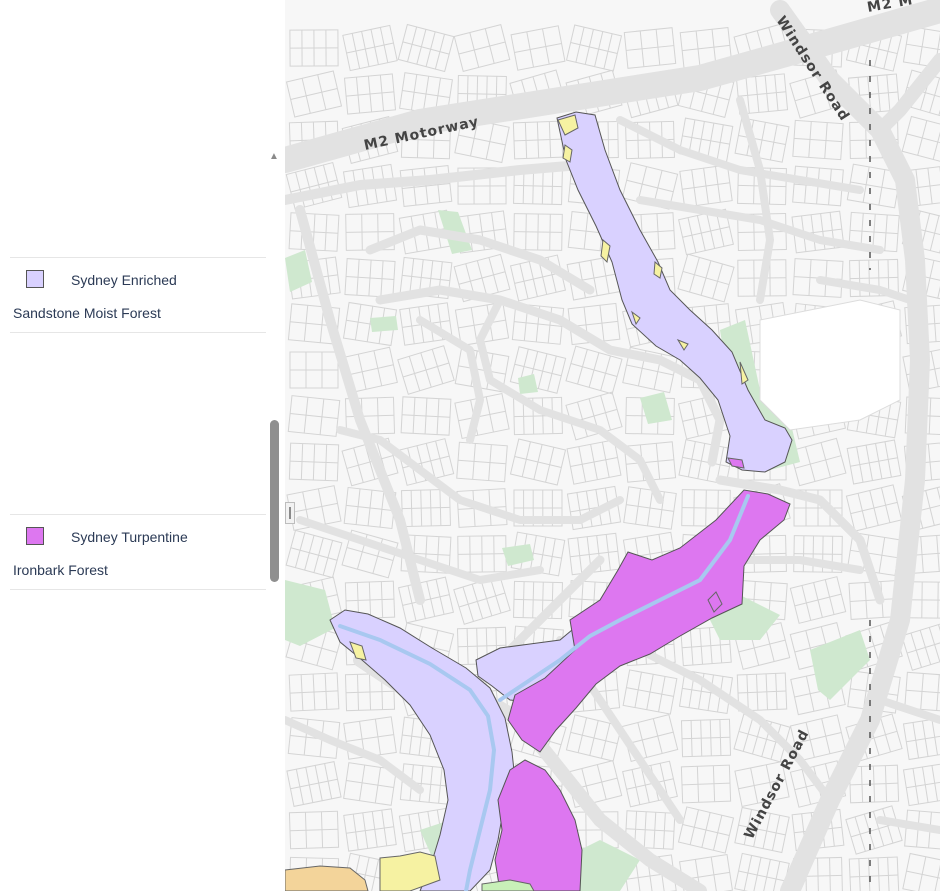  What do you see at coordinates (124, 280) in the screenshot?
I see `legend-label: Sydney Enriched` at bounding box center [124, 280].